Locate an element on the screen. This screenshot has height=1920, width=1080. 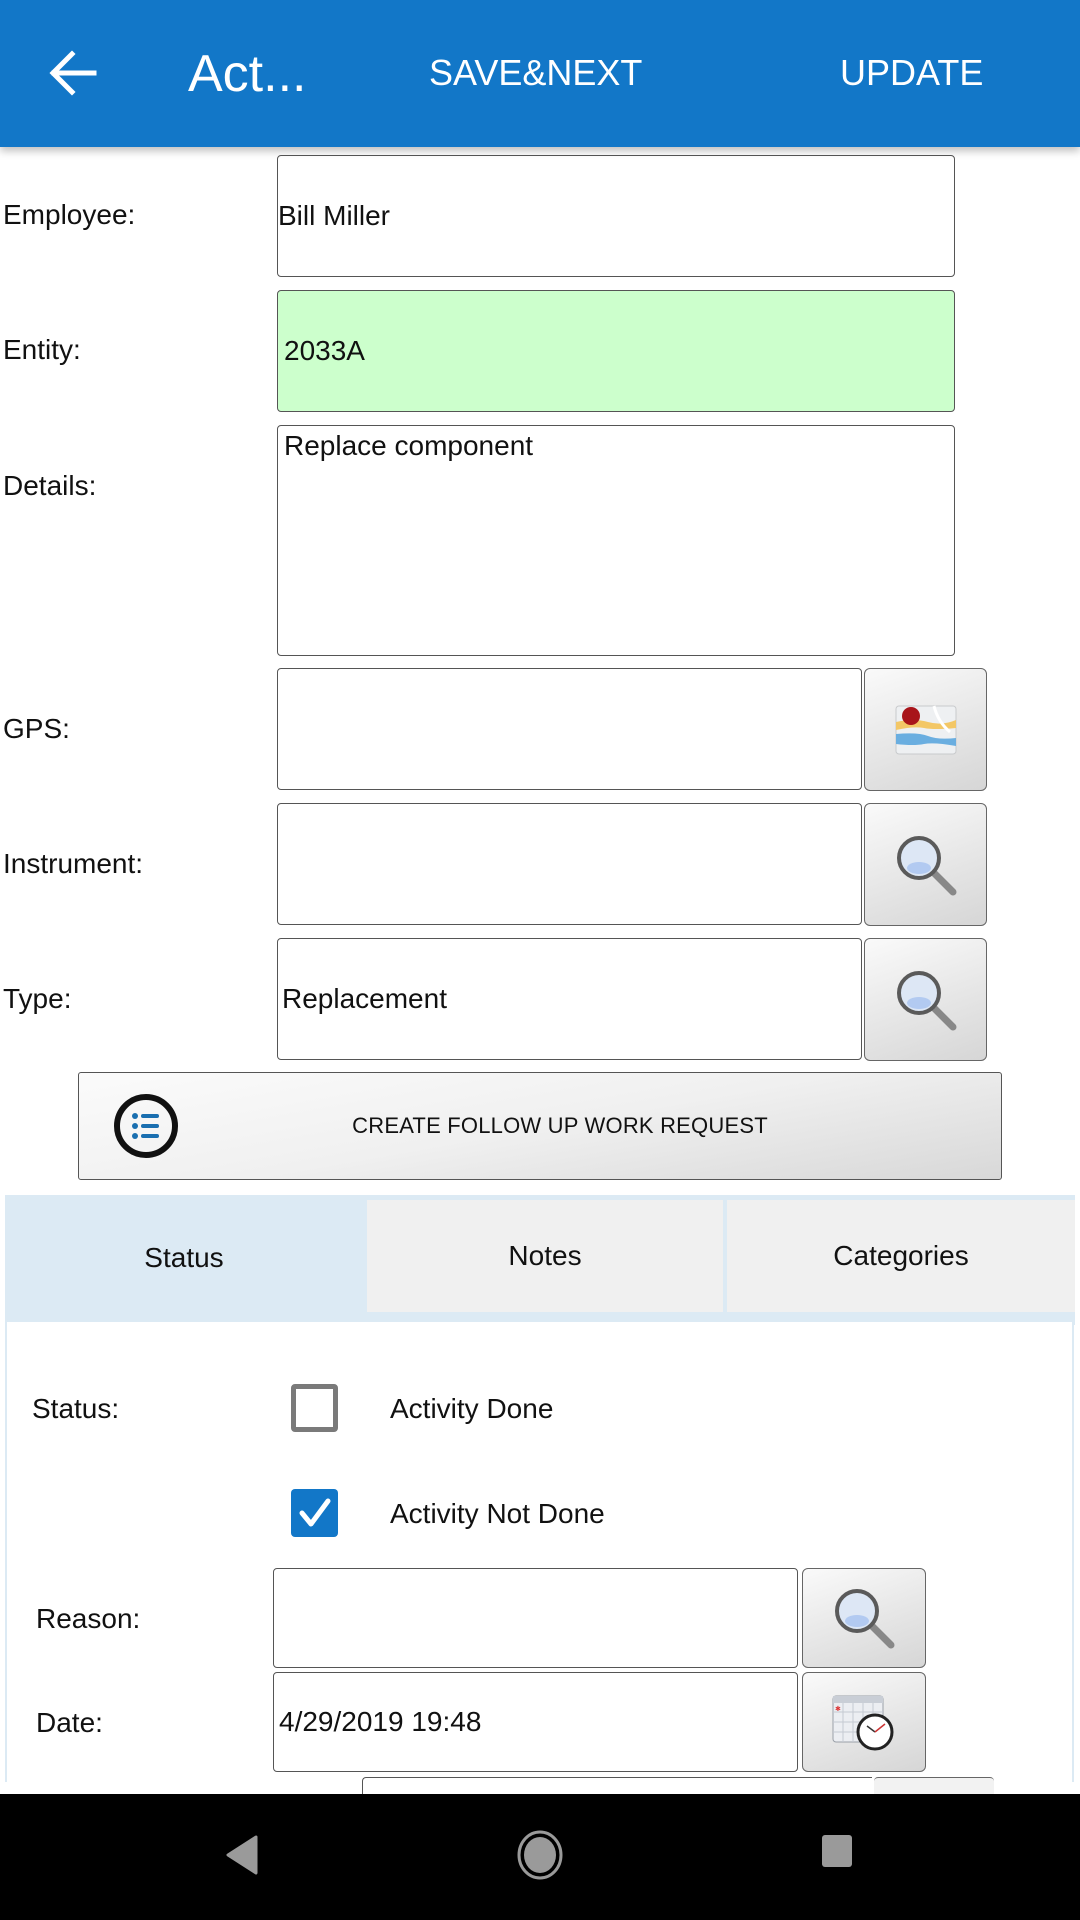
instrument-label: Instrument: is located at coordinates (73, 863).